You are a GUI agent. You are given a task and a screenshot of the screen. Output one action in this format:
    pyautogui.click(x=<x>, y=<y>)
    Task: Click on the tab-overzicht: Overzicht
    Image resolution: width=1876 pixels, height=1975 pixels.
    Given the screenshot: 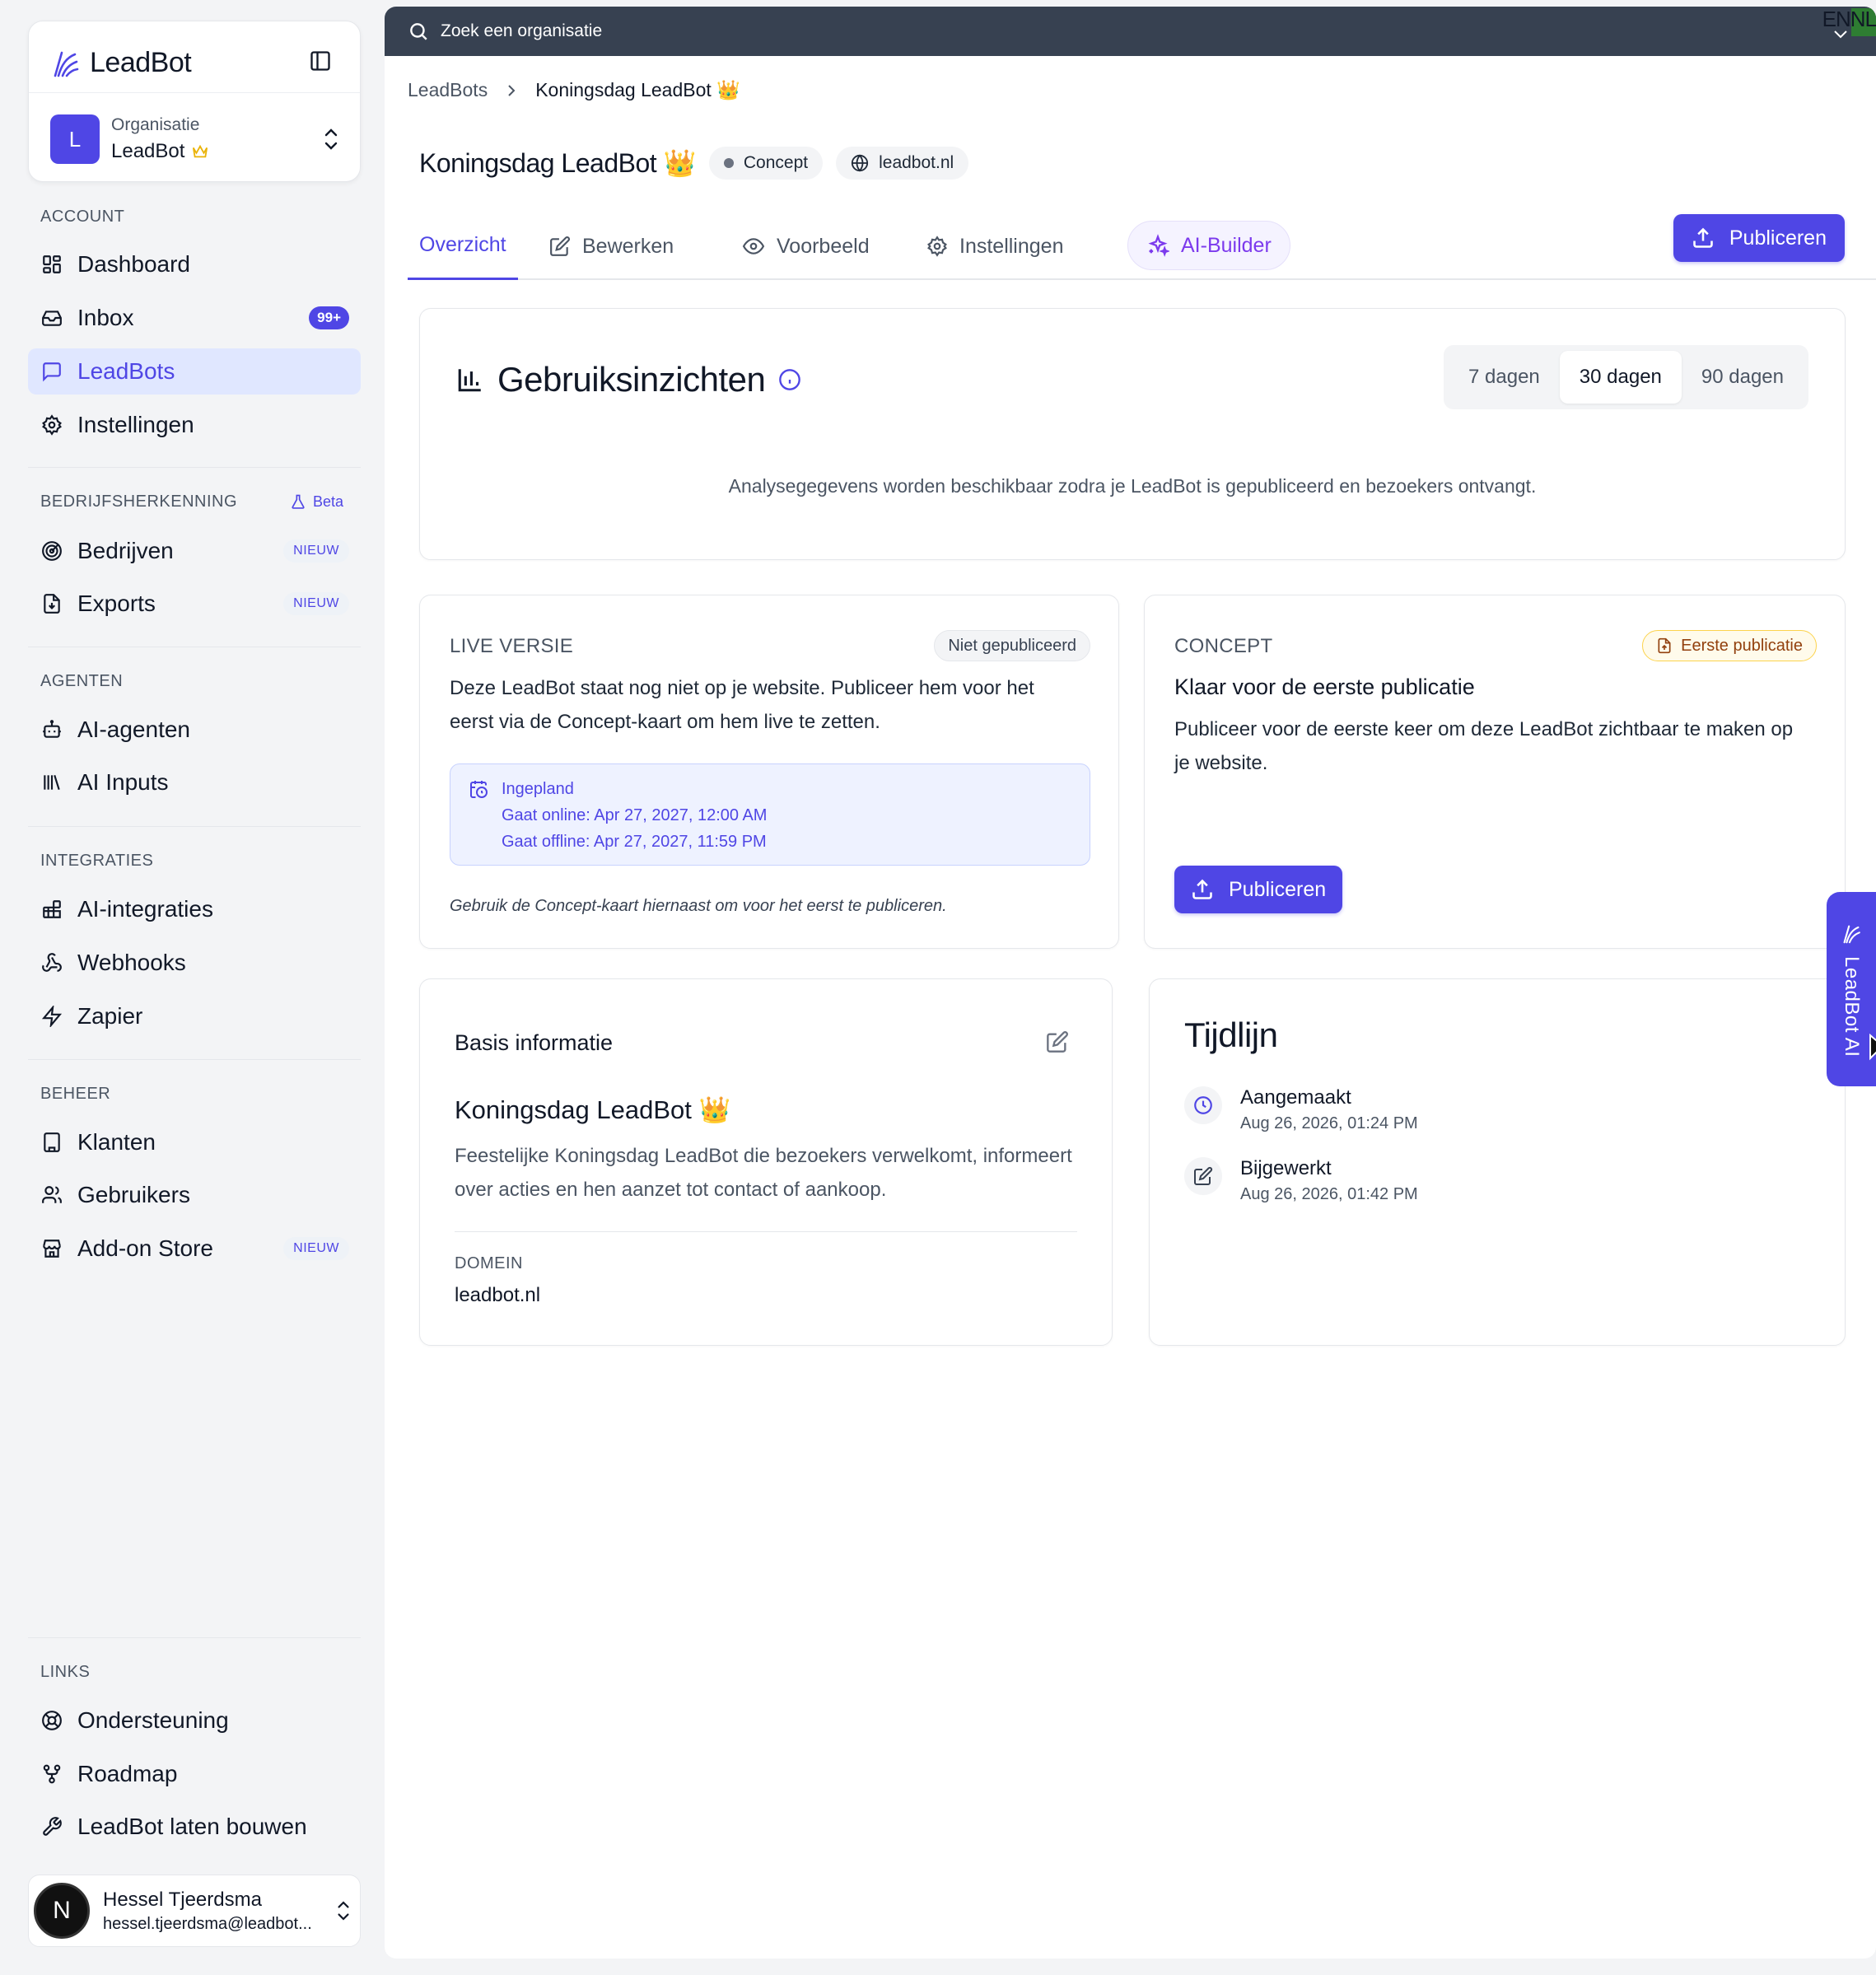 What is the action you would take?
    pyautogui.click(x=463, y=246)
    